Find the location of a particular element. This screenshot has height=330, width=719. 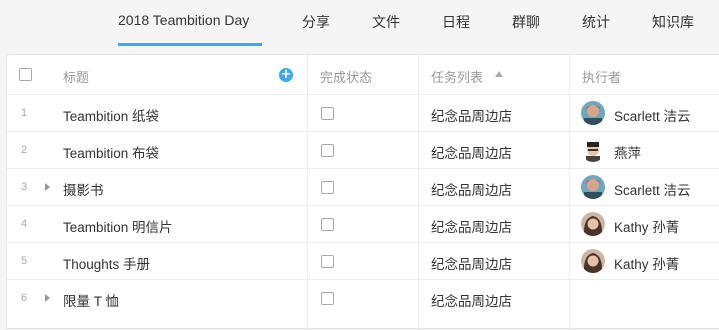

project-tab-bar: 2018 Teambition Day 分享 文件 日程 群聊 统计 知识库 is located at coordinates (359, 23).